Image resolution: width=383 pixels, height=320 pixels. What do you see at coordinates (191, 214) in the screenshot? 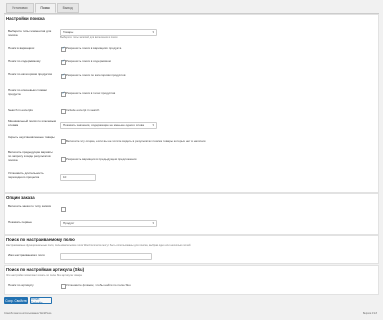
I see `order-options-panel` at bounding box center [191, 214].